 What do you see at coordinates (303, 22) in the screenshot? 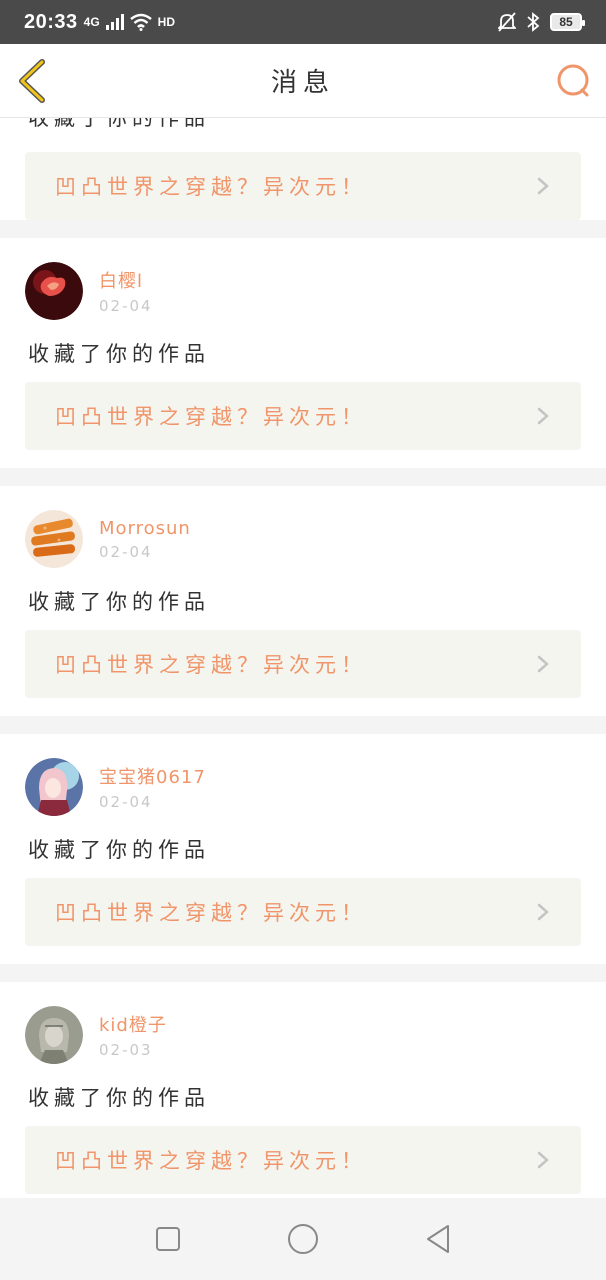
I see `status-bar: 20:33 4G HD 85` at bounding box center [303, 22].